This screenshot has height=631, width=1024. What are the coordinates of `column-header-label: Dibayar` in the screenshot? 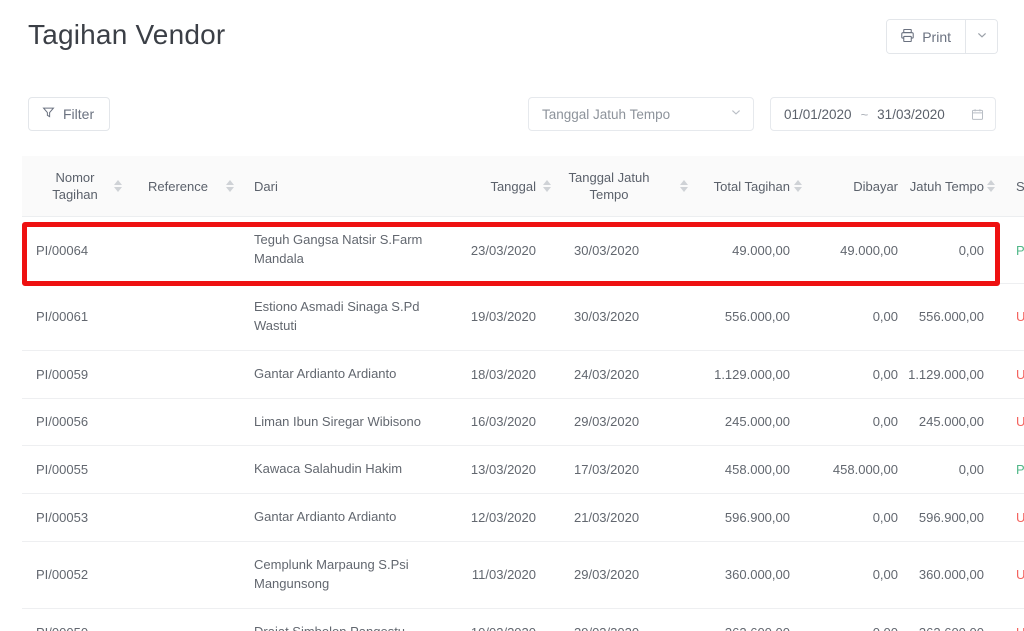 It's located at (875, 186).